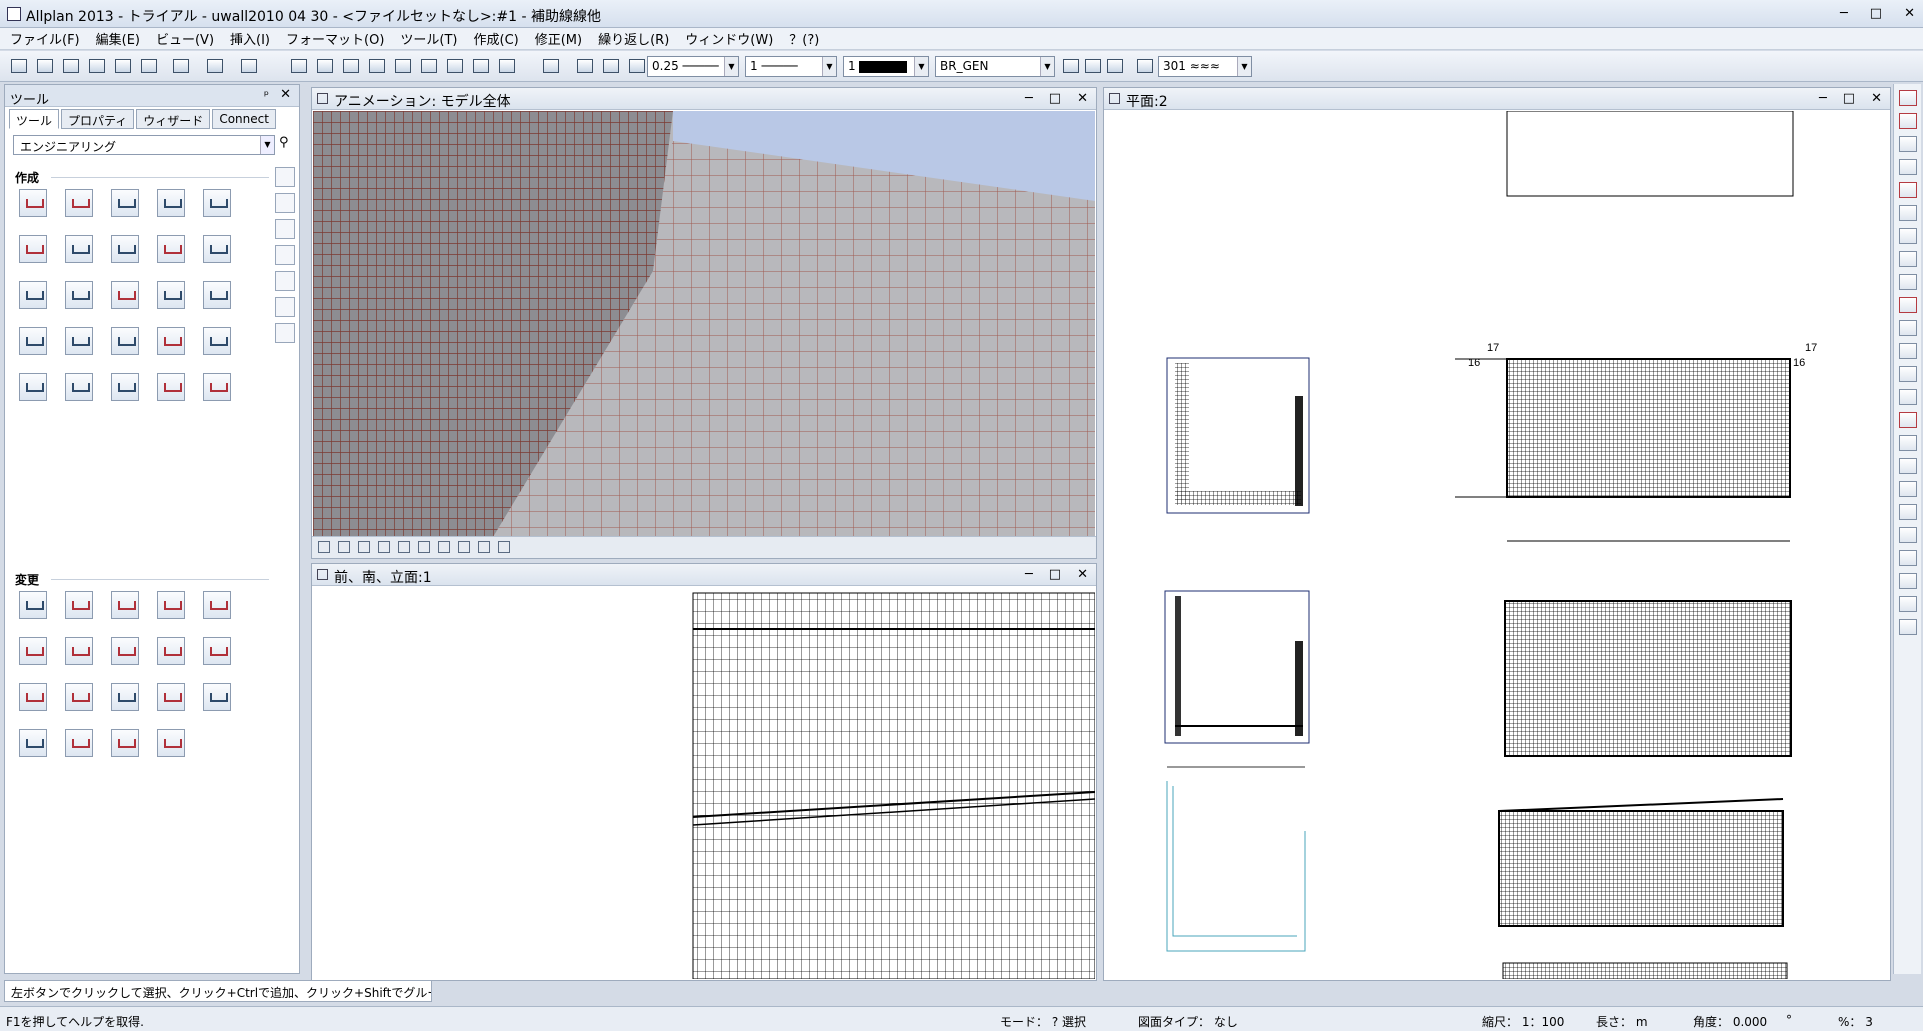 The height and width of the screenshot is (1031, 1923). Describe the element at coordinates (71, 67) in the screenshot. I see `new-file-icon` at that location.